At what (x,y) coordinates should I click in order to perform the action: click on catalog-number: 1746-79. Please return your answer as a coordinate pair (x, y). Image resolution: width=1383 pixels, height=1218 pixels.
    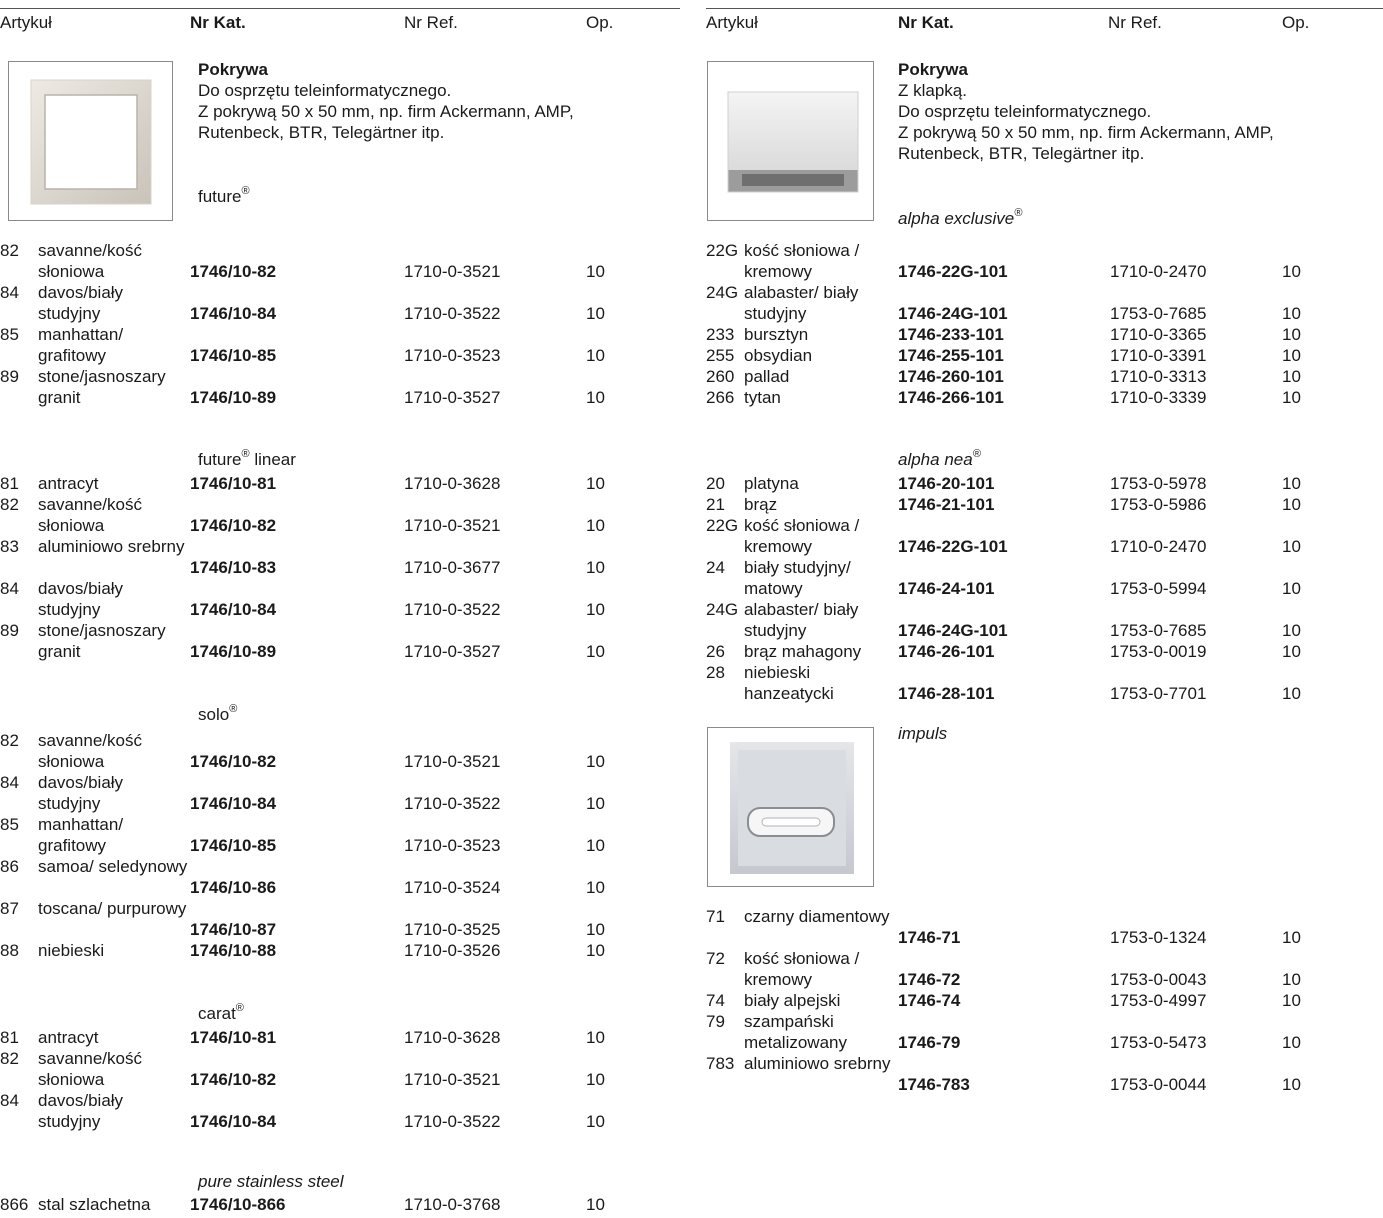
    Looking at the image, I should click on (929, 1042).